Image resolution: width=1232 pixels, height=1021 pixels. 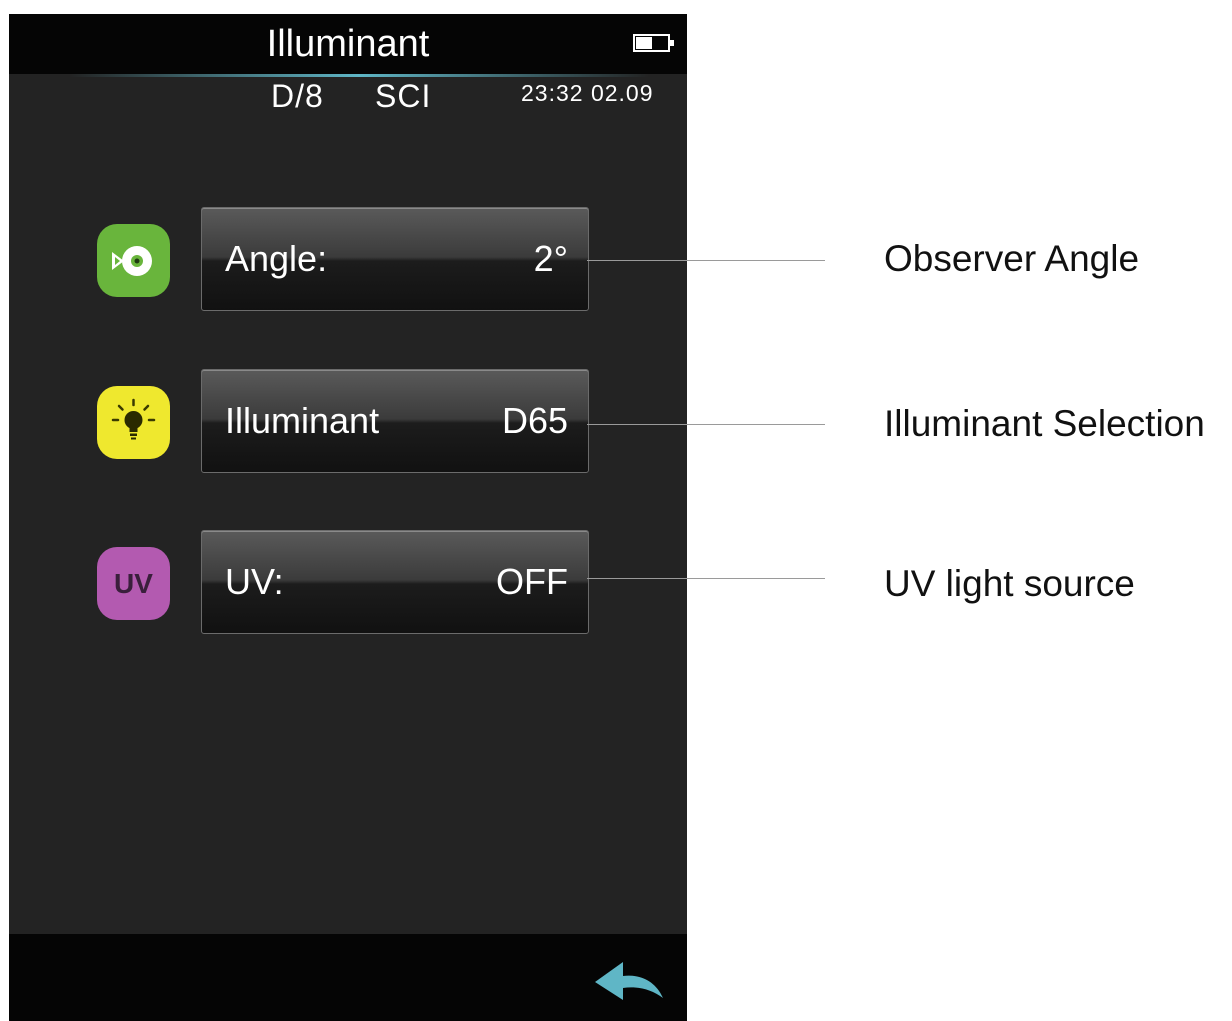 I want to click on uv-label: UV:, so click(x=254, y=581).